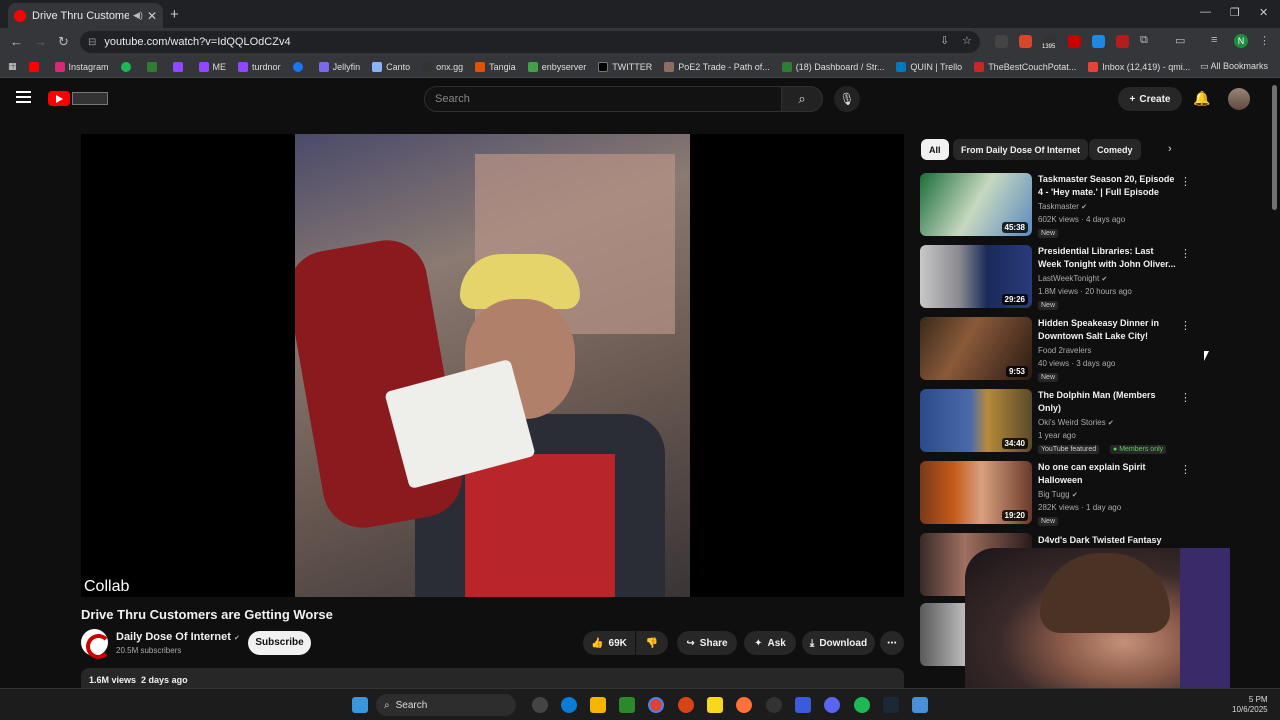 This screenshot has width=1280, height=720. Describe the element at coordinates (802, 99) in the screenshot. I see `search-icon: ⌕` at that location.